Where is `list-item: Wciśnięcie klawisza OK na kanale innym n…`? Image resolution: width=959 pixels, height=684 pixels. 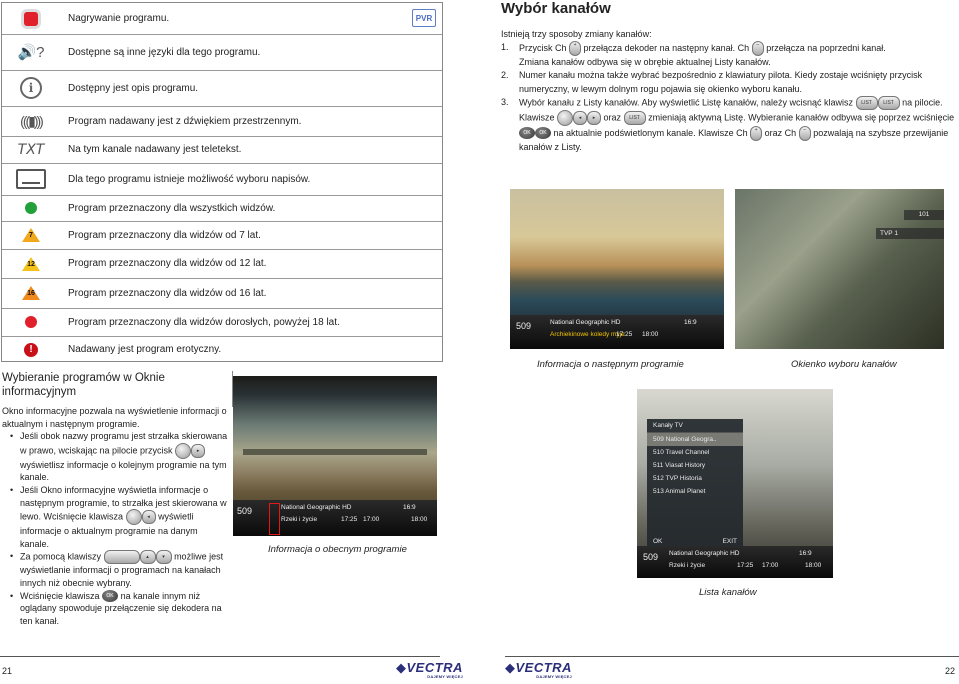 list-item: Wciśnięcie klawisza OK na kanale innym n… is located at coordinates (119, 609).